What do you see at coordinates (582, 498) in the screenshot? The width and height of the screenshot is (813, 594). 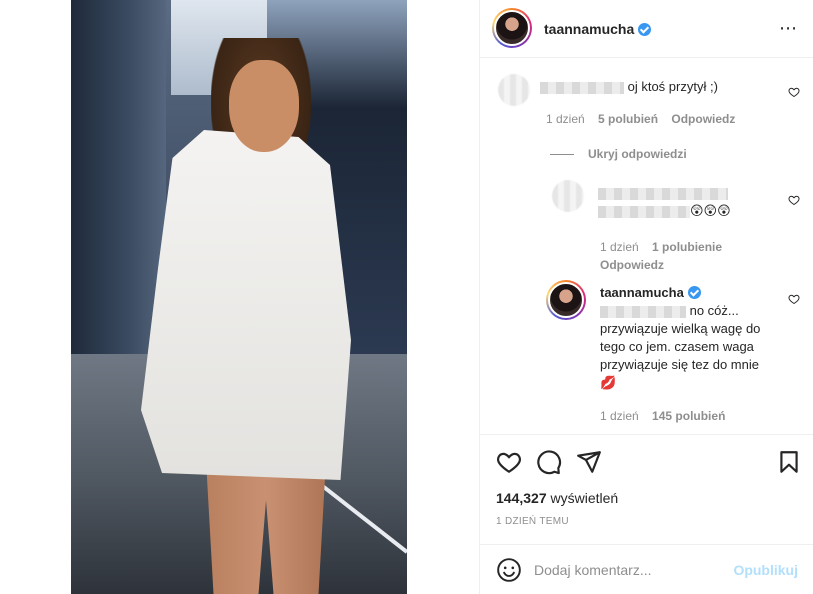 I see `views-label: wyświetleń` at bounding box center [582, 498].